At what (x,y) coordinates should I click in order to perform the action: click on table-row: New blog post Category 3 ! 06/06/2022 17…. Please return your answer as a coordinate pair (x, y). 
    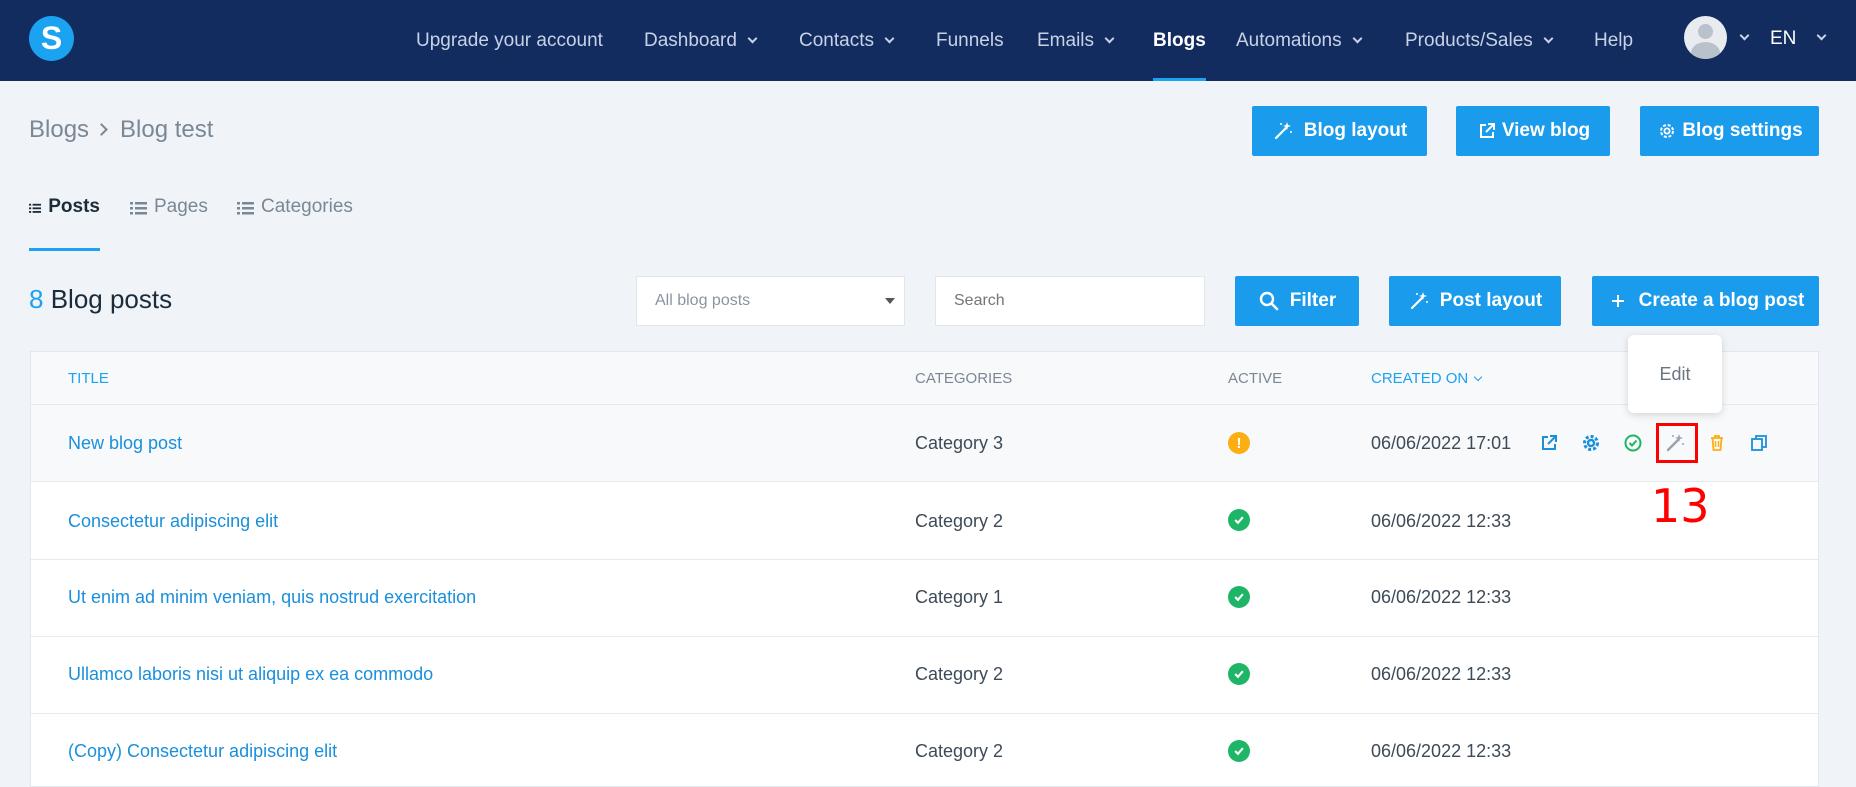
    Looking at the image, I should click on (924, 443).